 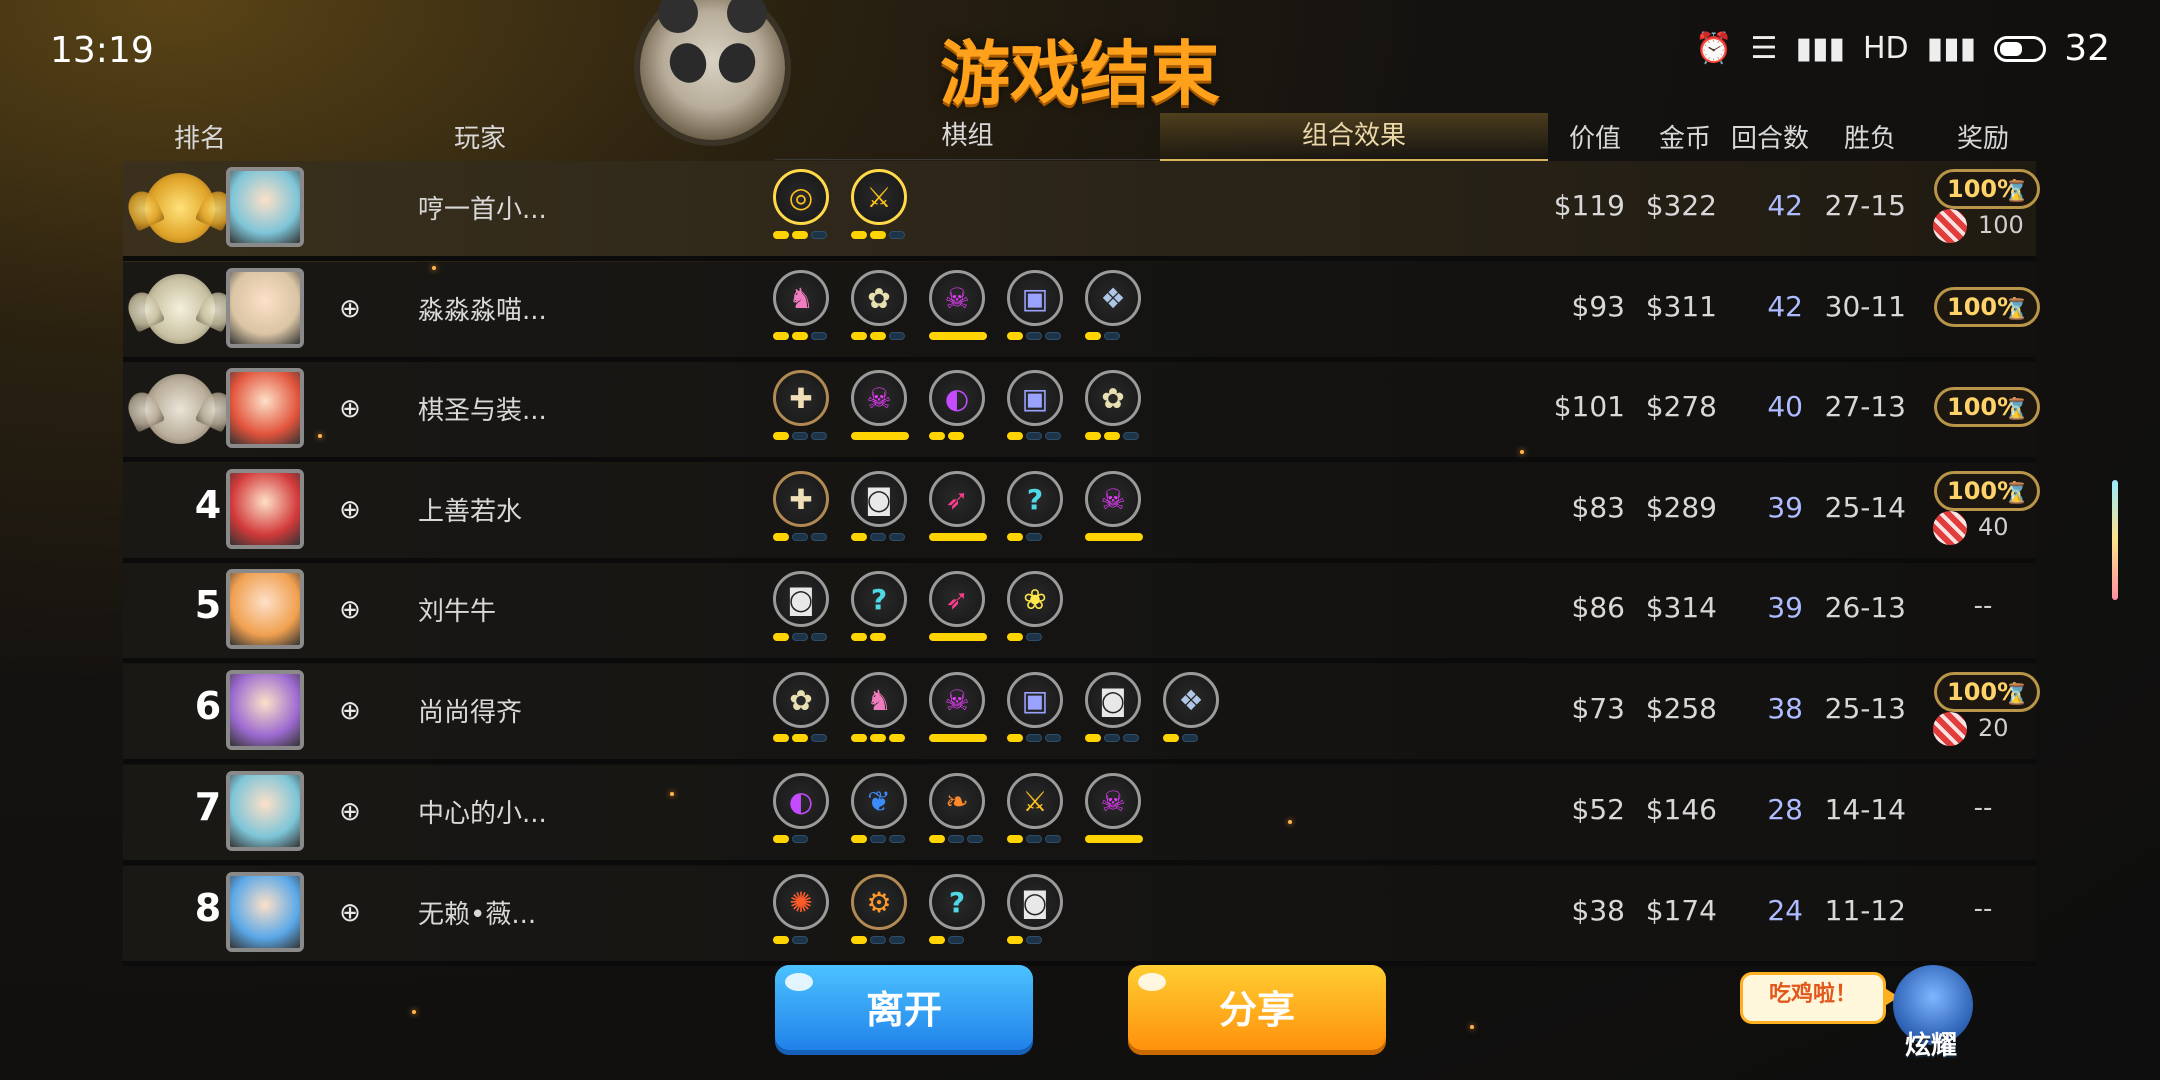 I want to click on table-row: 哼一首小... ◎ ⚔ $119 $322 42 27-15 100% ⌛ 100, so click(x=1081, y=211).